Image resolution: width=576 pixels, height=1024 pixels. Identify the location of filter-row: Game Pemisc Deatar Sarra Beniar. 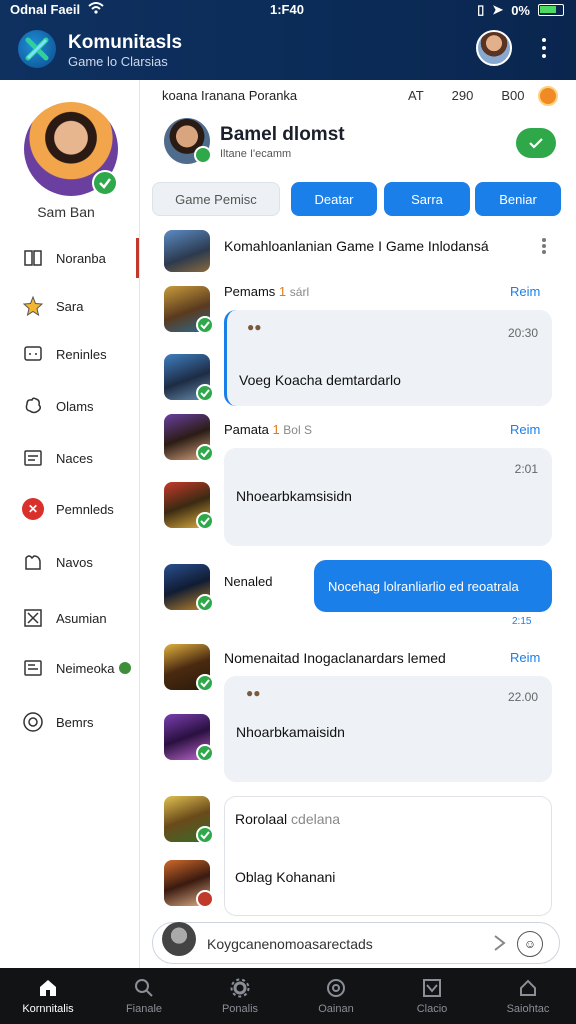
(358, 199).